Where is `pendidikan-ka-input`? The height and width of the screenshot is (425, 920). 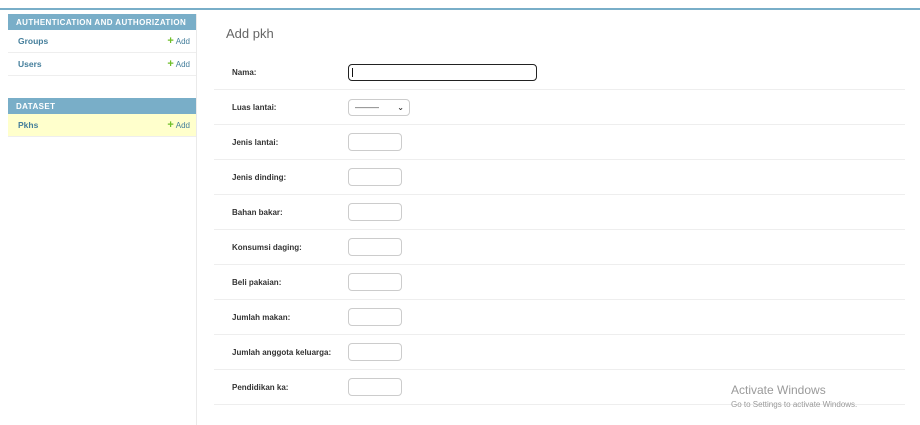 pendidikan-ka-input is located at coordinates (375, 387).